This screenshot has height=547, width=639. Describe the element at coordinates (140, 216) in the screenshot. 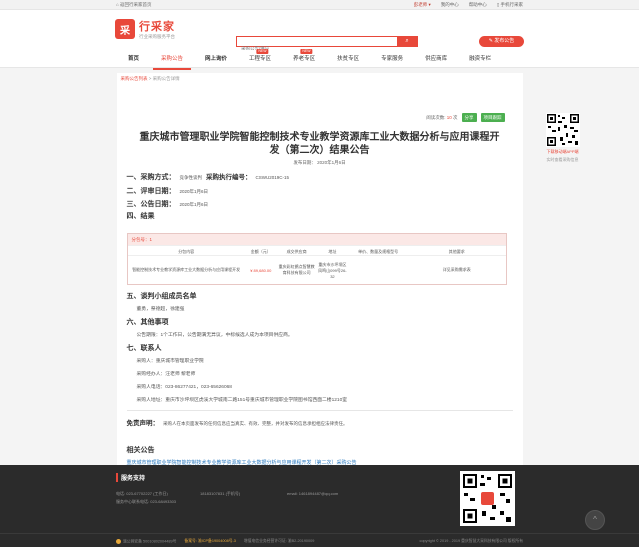

I see `section-result: 四、结果` at that location.